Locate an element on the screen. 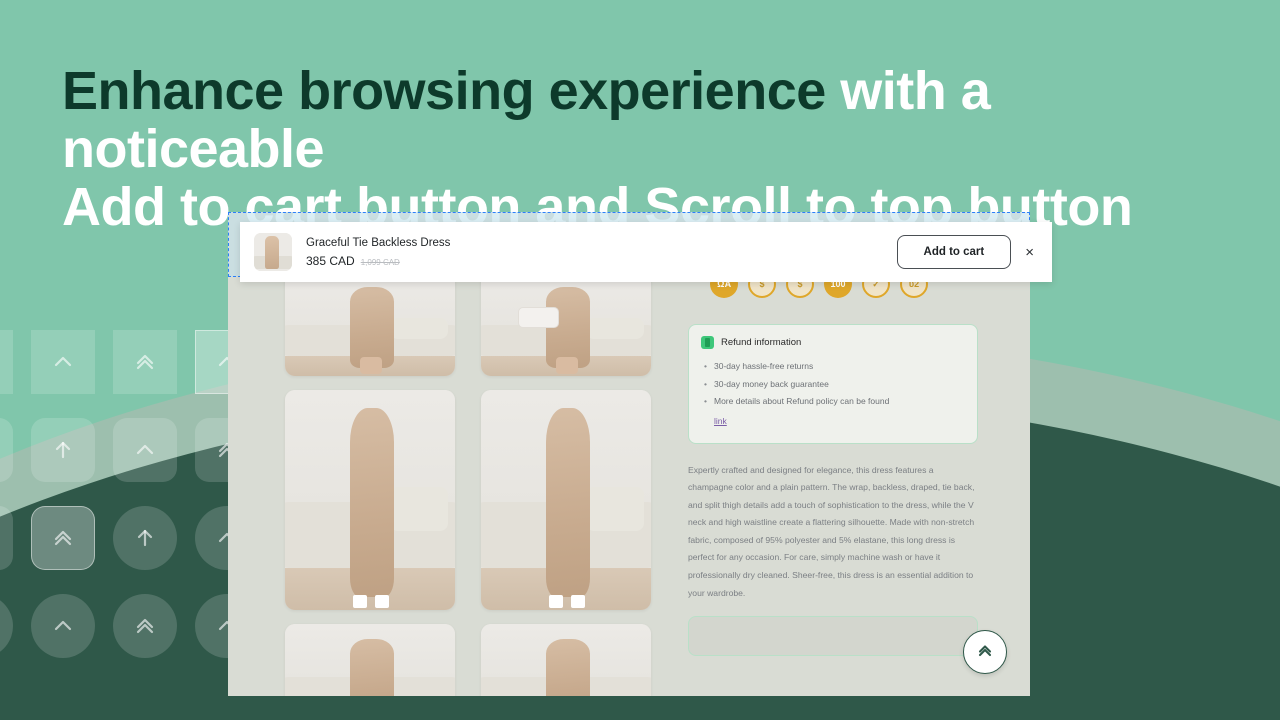 The image size is (1280, 720). sticky-price-row: 385 CAD 1,099 CAD is located at coordinates (601, 261).